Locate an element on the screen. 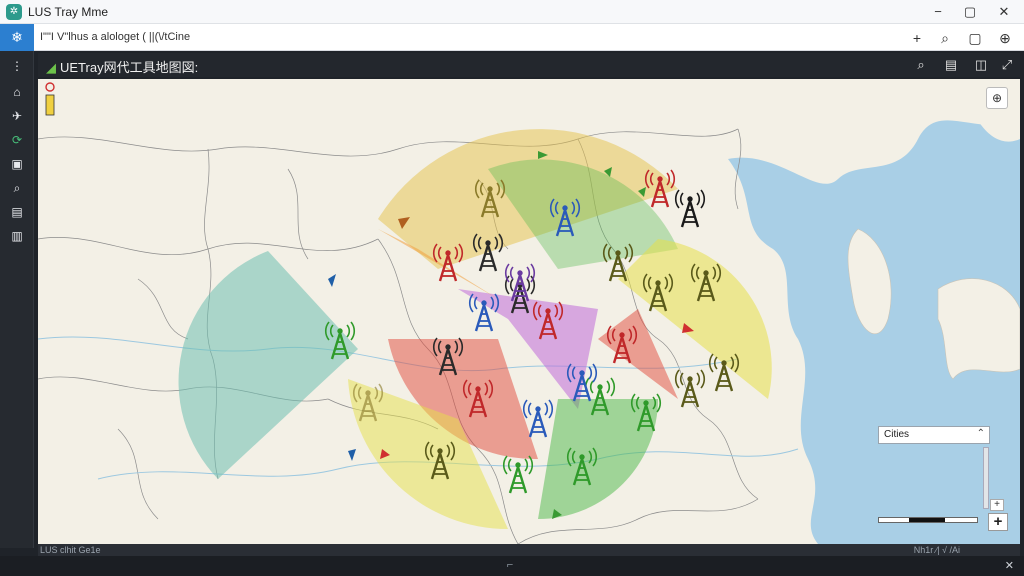 The image size is (1024, 576). minimize-button: − is located at coordinates (938, 12).